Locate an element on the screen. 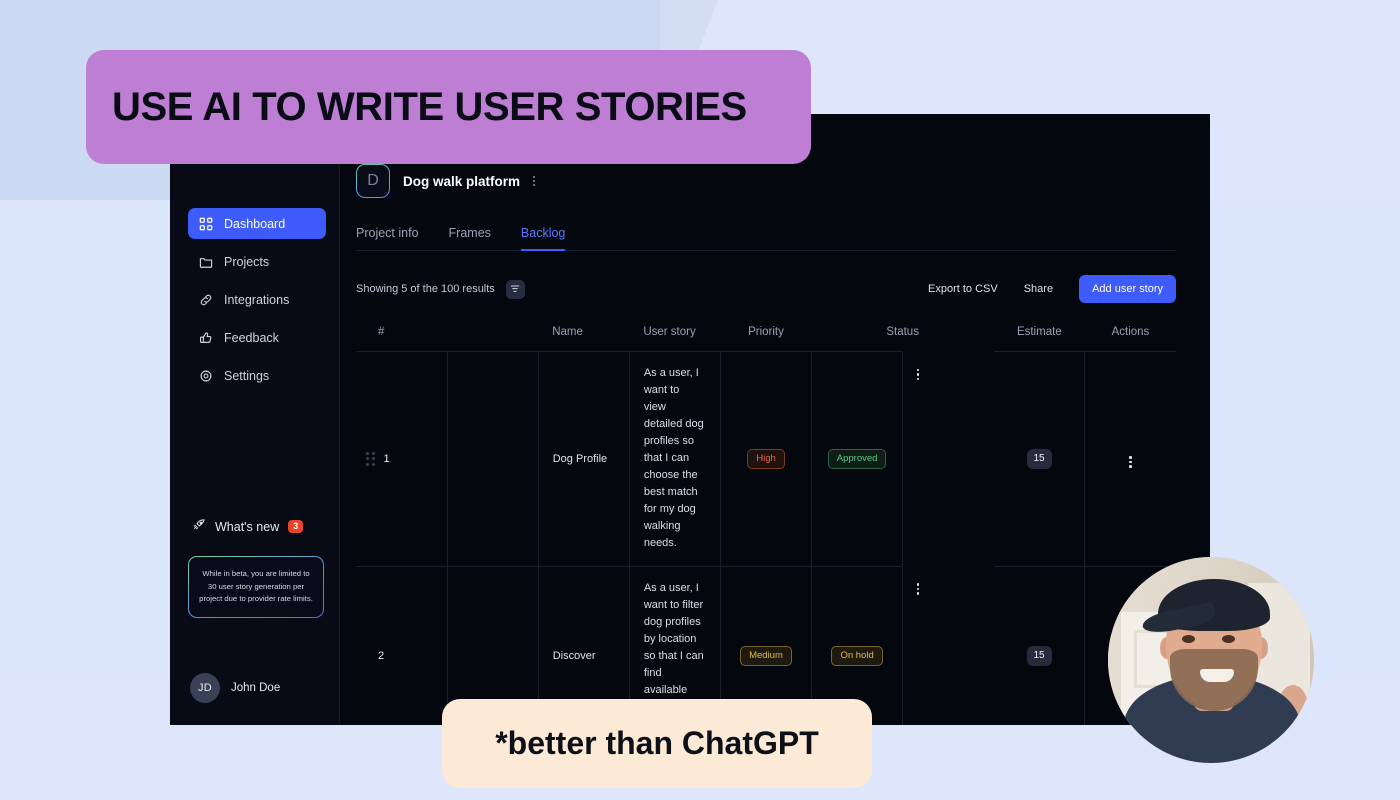  user-name: John Doe is located at coordinates (256, 688).